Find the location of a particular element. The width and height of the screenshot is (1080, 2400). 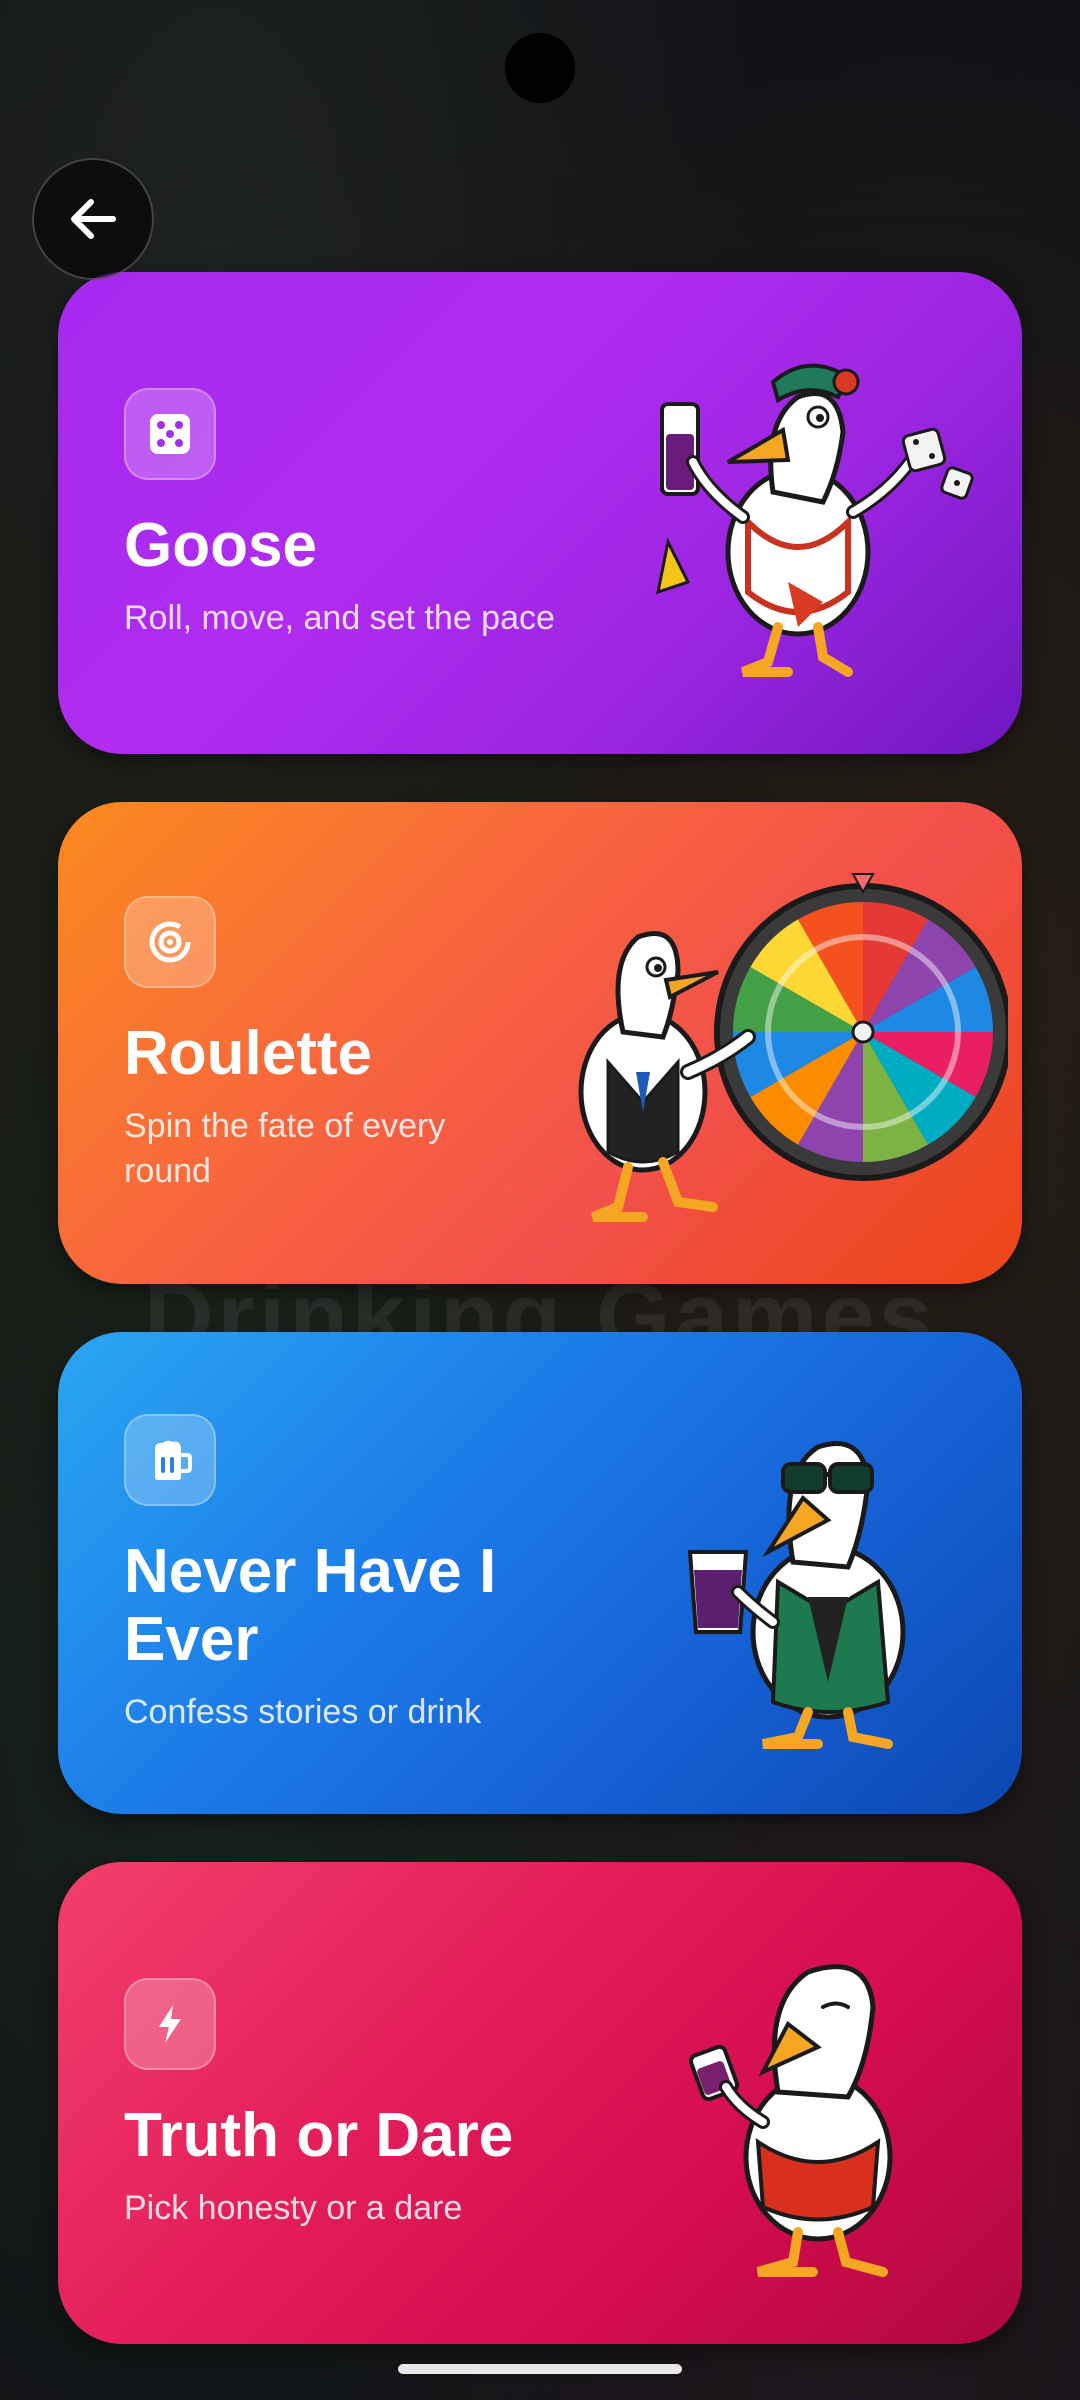

arrow-left-icon is located at coordinates (93, 219).